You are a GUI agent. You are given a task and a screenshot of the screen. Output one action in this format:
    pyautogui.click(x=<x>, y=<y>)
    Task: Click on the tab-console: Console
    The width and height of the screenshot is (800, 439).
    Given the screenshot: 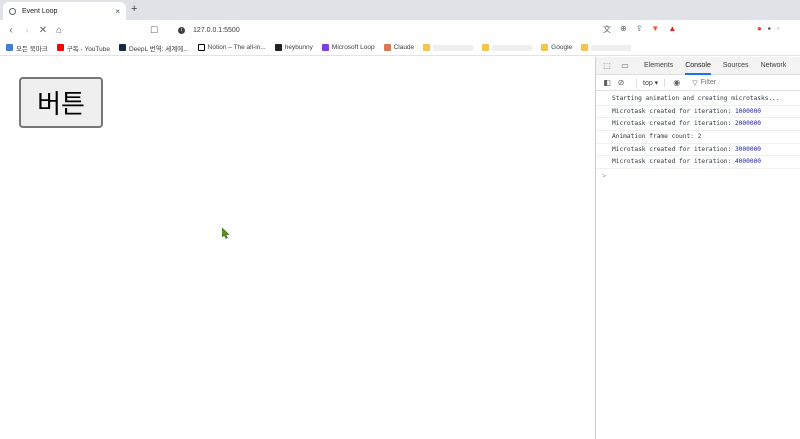 What is the action you would take?
    pyautogui.click(x=698, y=66)
    